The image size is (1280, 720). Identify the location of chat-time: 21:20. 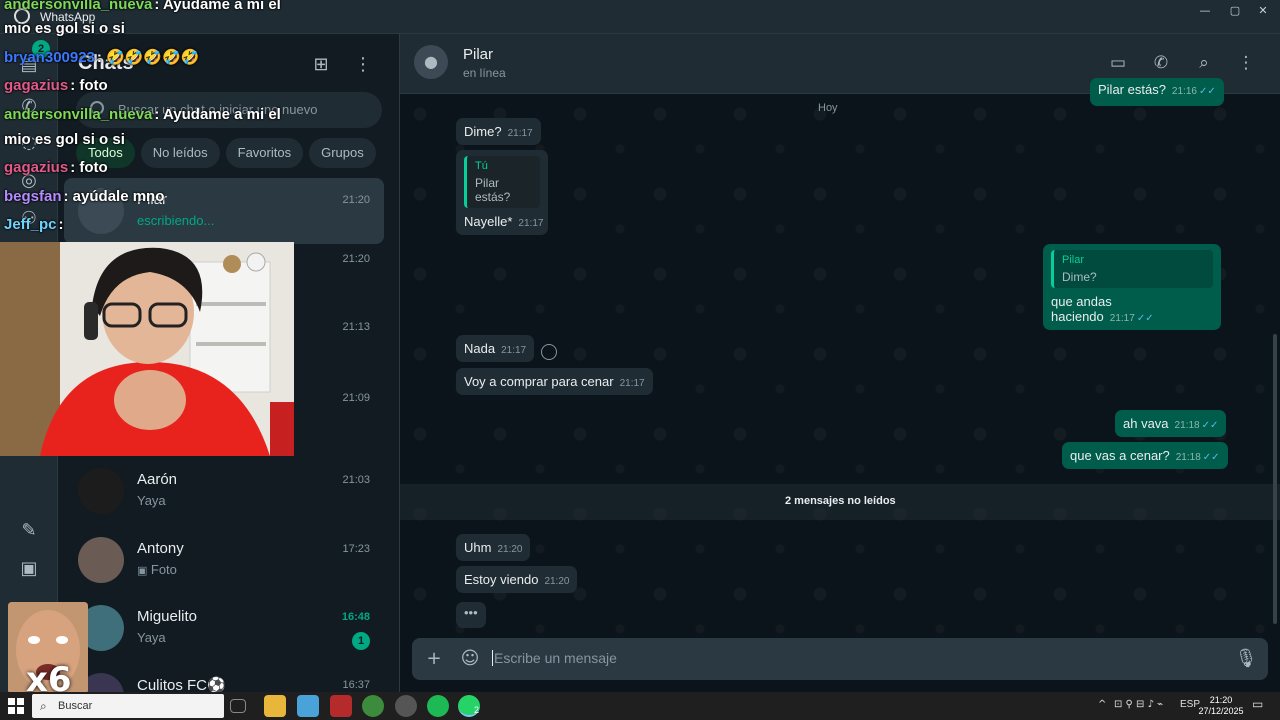
(356, 259).